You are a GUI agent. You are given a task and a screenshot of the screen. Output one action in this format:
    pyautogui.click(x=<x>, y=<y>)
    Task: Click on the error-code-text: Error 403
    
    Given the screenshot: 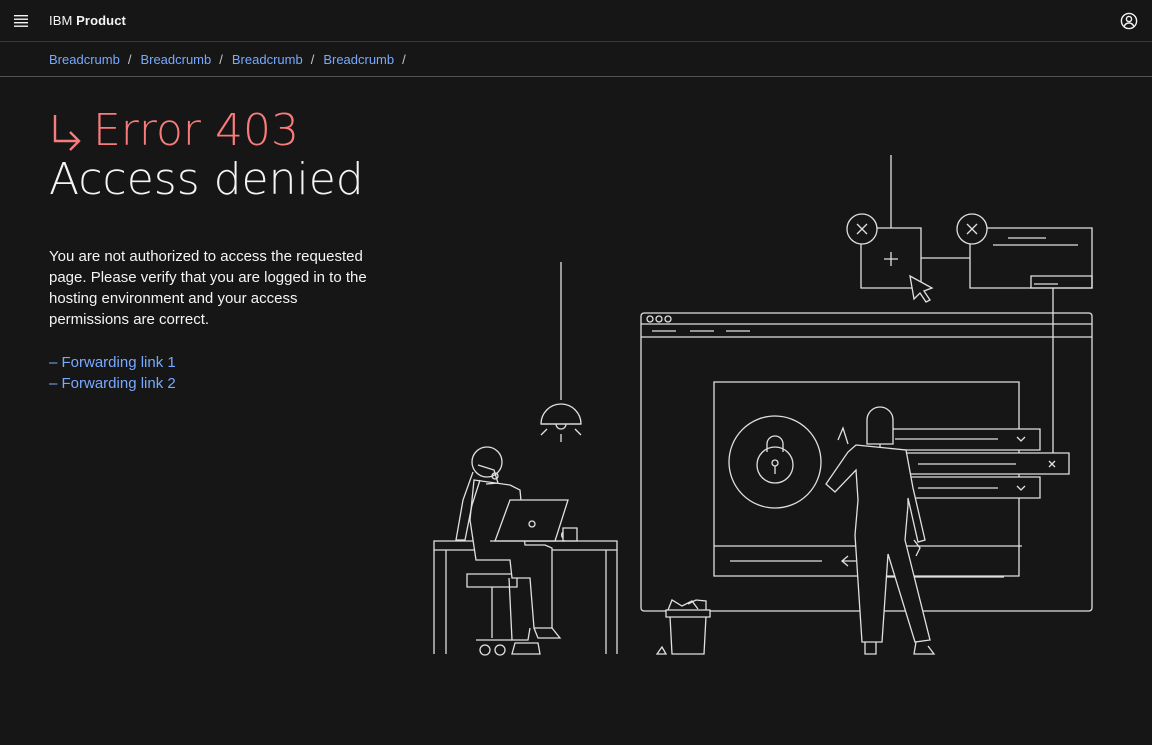 What is the action you would take?
    pyautogui.click(x=196, y=130)
    